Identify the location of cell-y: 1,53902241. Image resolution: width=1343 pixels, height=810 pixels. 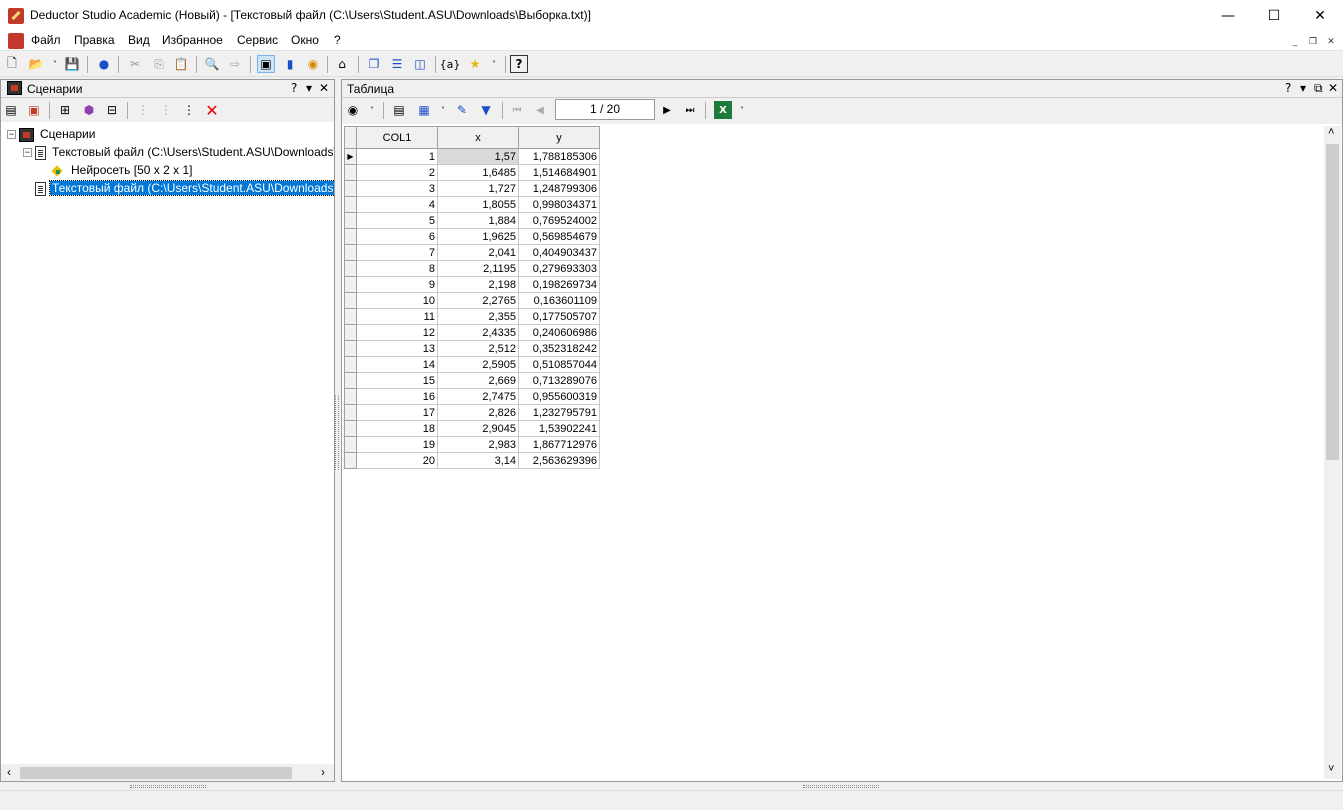
(559, 428).